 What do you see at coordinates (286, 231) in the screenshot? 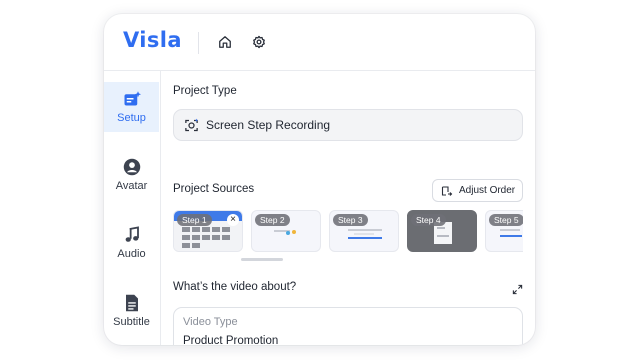
I see `step-thumbnail: Step 2` at bounding box center [286, 231].